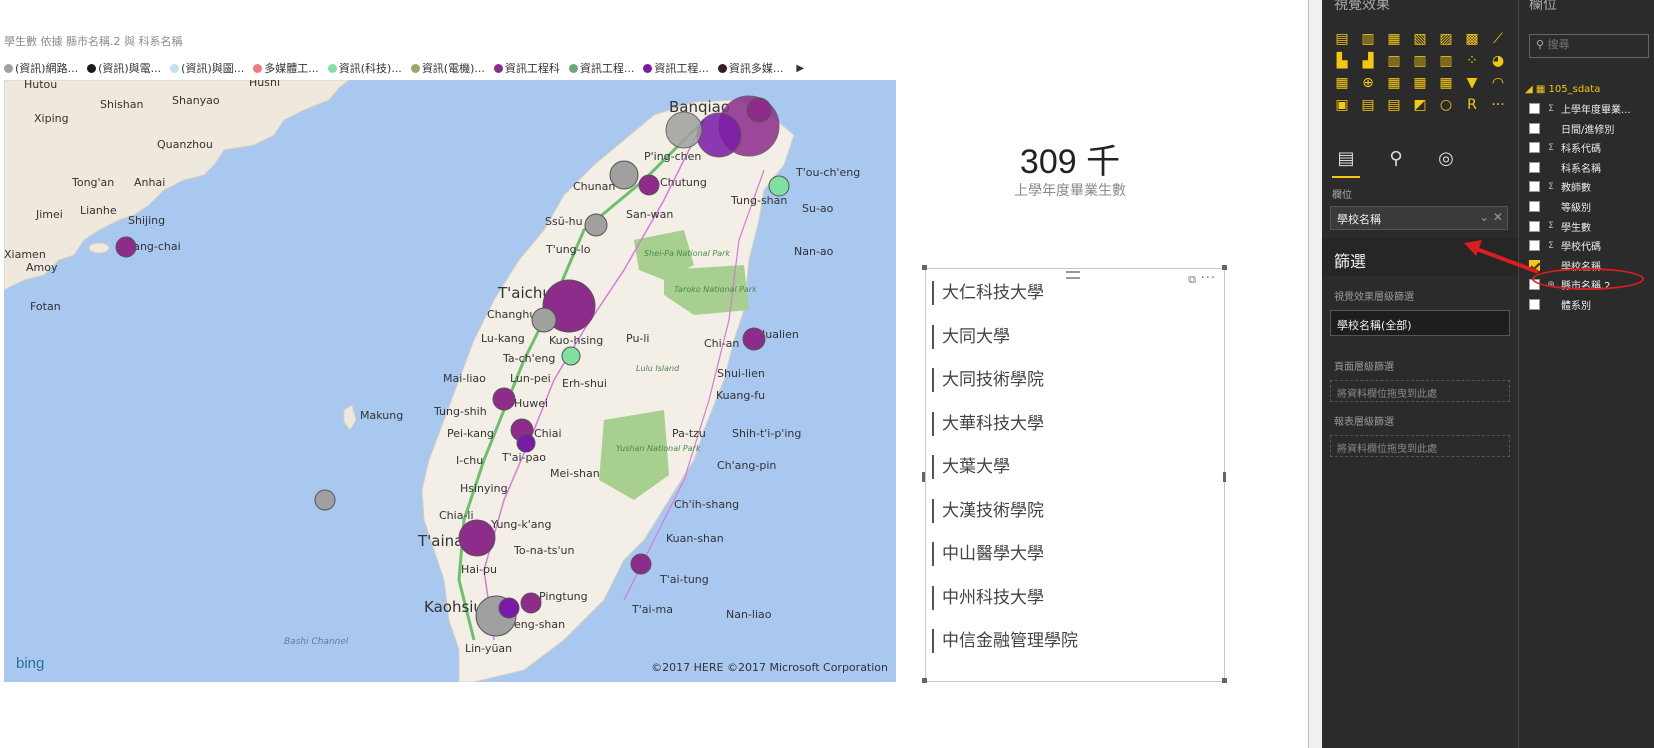 The width and height of the screenshot is (1654, 748). Describe the element at coordinates (800, 68) in the screenshot. I see `legend-next-icon: ▶` at that location.